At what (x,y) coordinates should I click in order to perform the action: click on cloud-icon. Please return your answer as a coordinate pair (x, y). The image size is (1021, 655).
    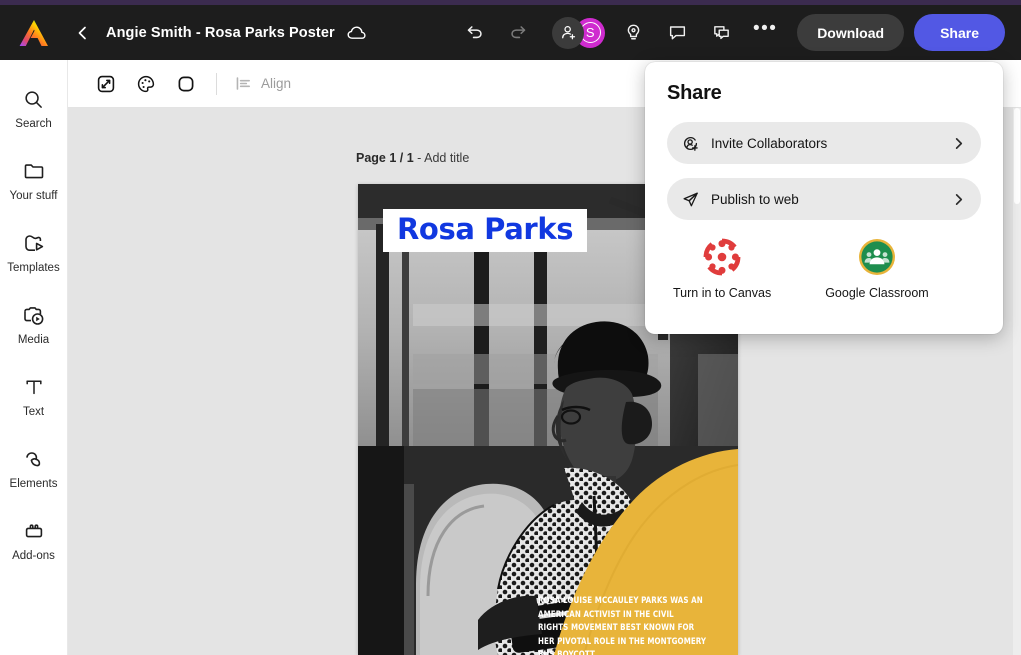
    Looking at the image, I should click on (356, 32).